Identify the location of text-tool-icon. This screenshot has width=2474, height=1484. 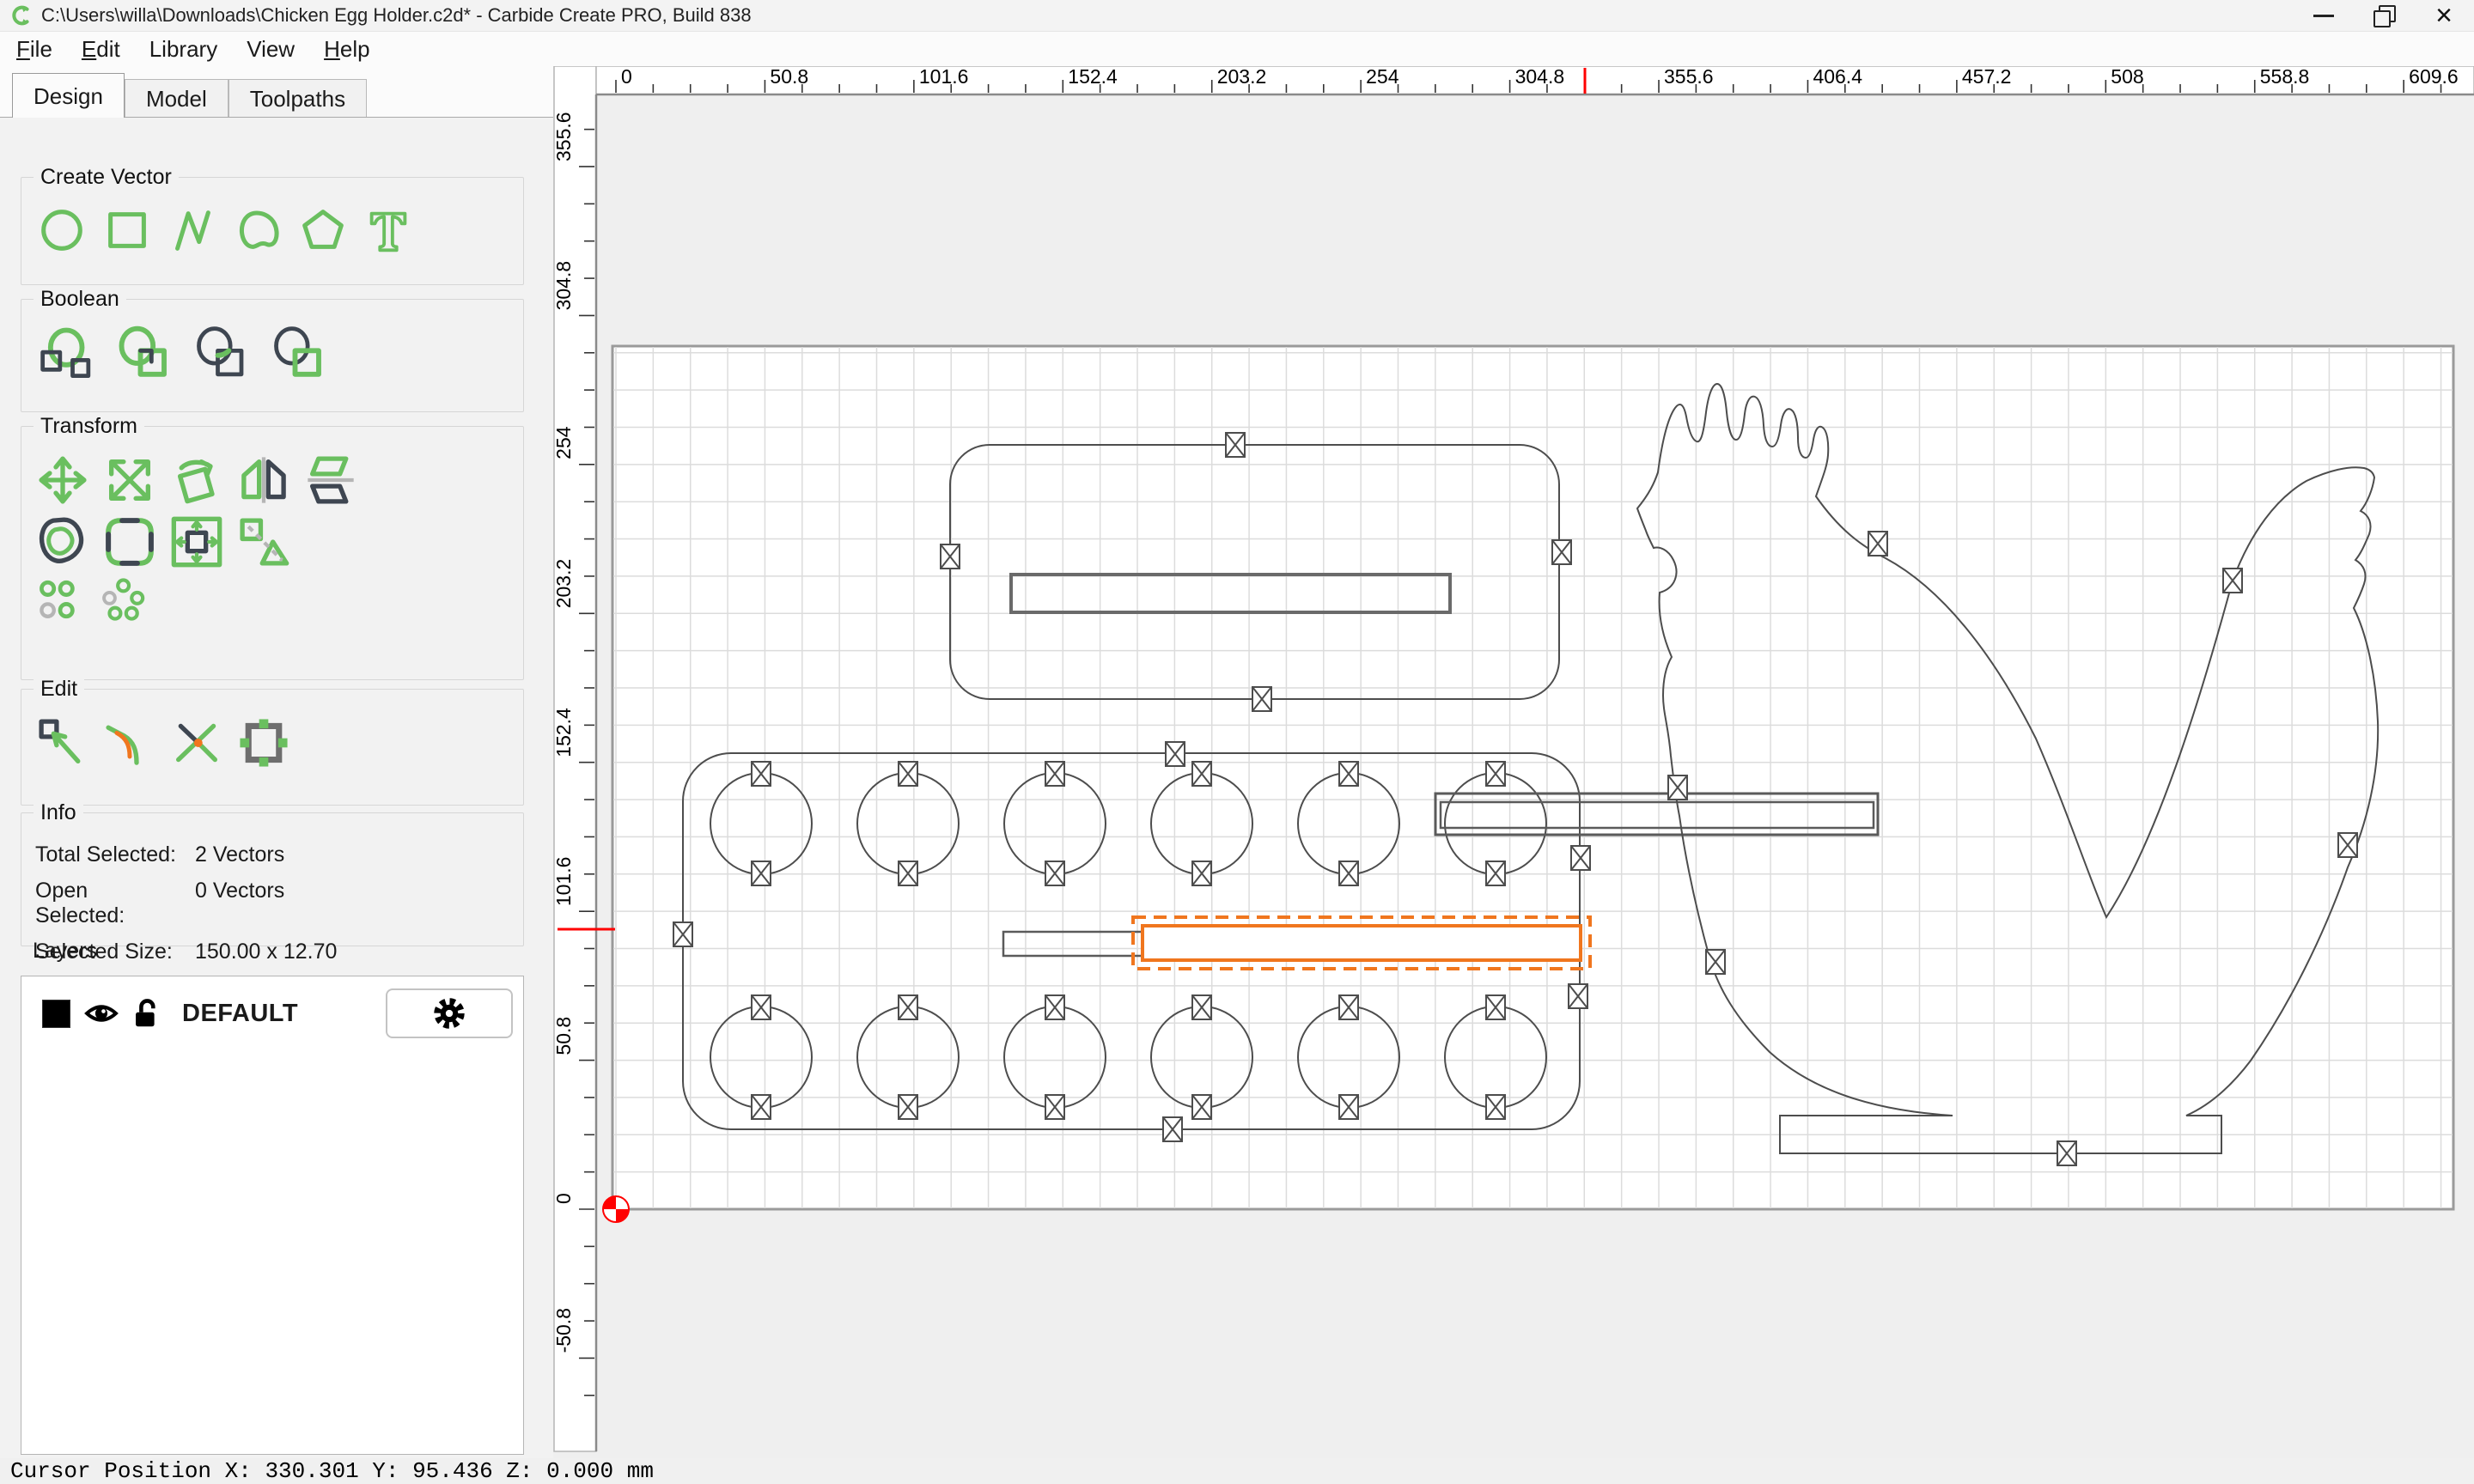
(388, 231).